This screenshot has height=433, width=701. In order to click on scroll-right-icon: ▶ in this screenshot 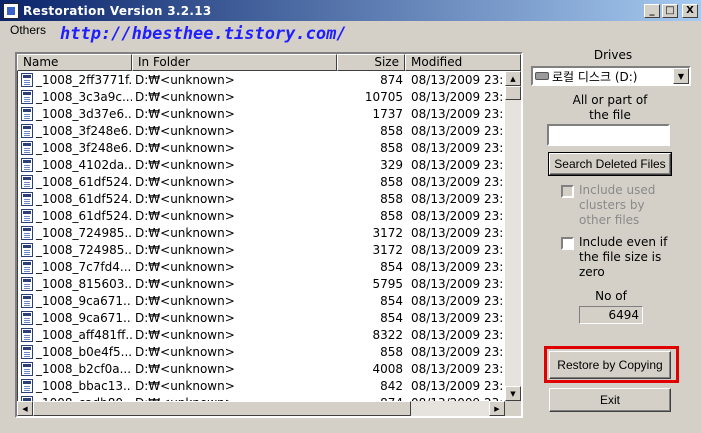, I will do `click(497, 408)`.